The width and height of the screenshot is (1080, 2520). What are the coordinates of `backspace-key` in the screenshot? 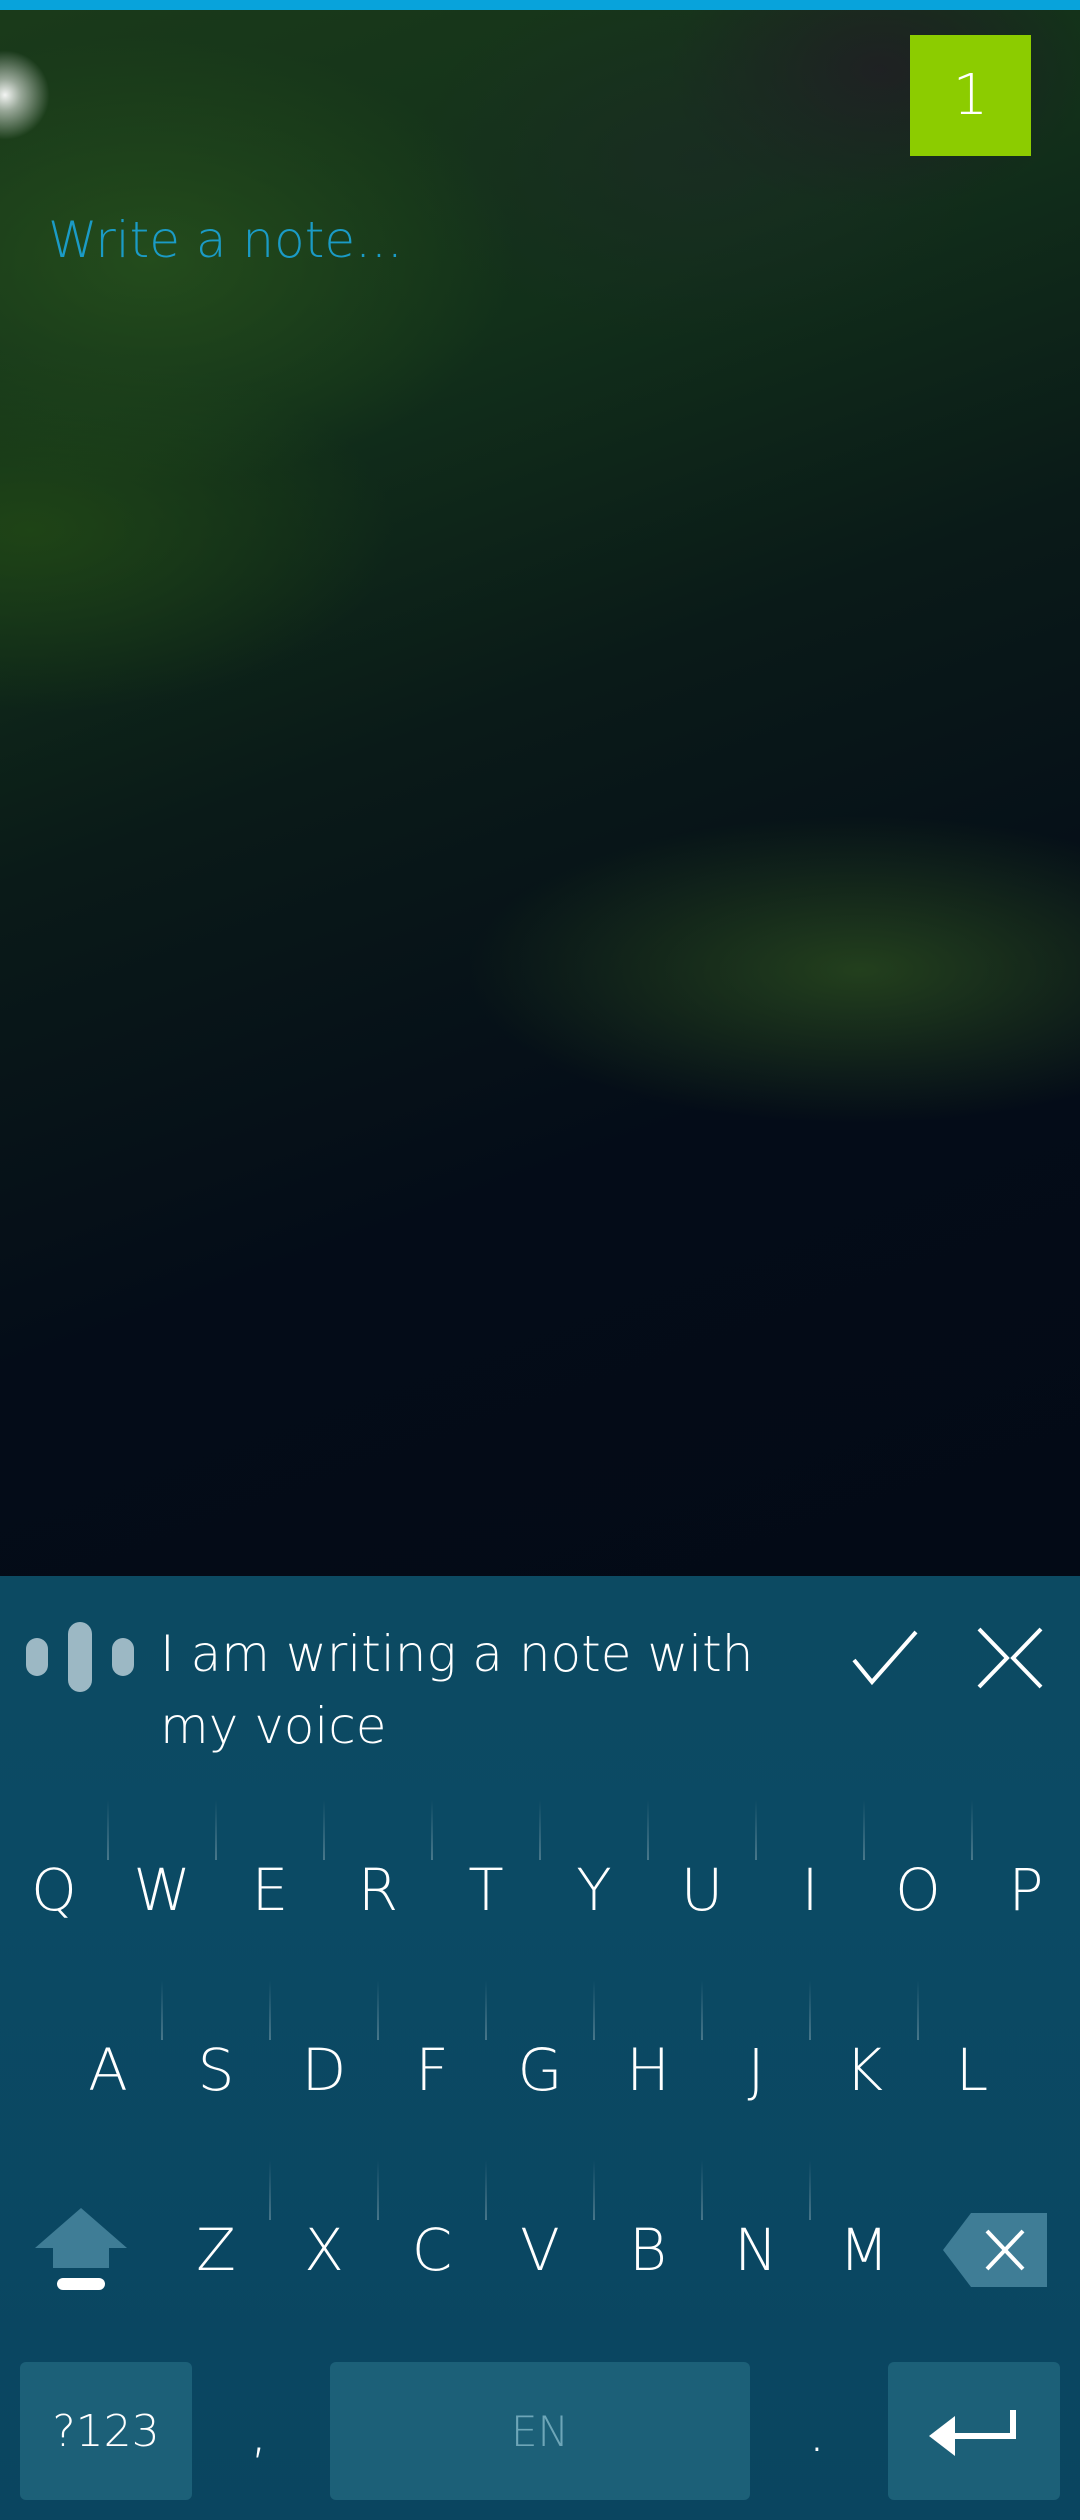 It's located at (997, 2250).